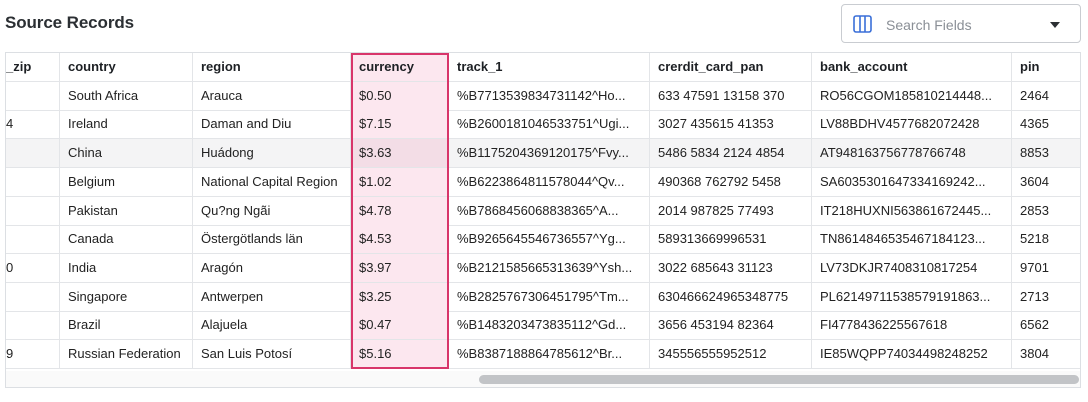 This screenshot has width=1088, height=402. I want to click on scrollbar-thumb, so click(779, 379).